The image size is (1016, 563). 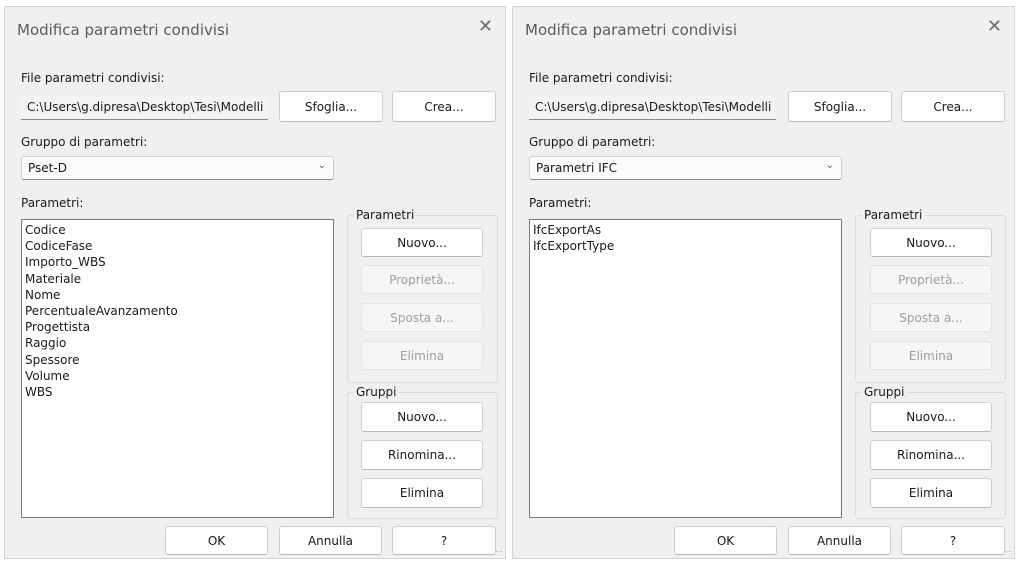 I want to click on list-item: IfcExportType, so click(x=685, y=246).